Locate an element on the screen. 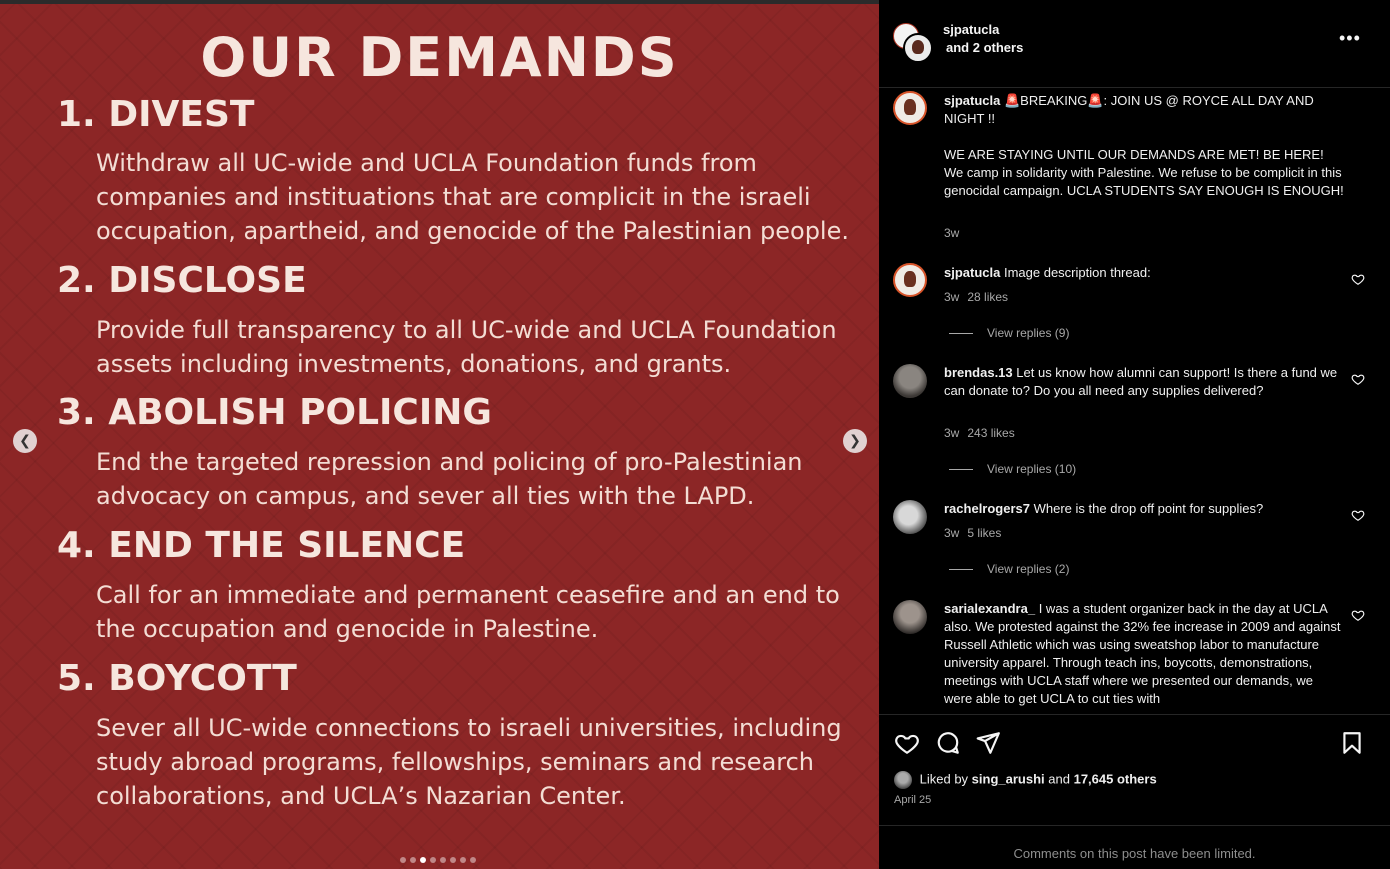 This screenshot has height=869, width=1390. comment-meta: 3w 5 likes is located at coordinates (976, 533).